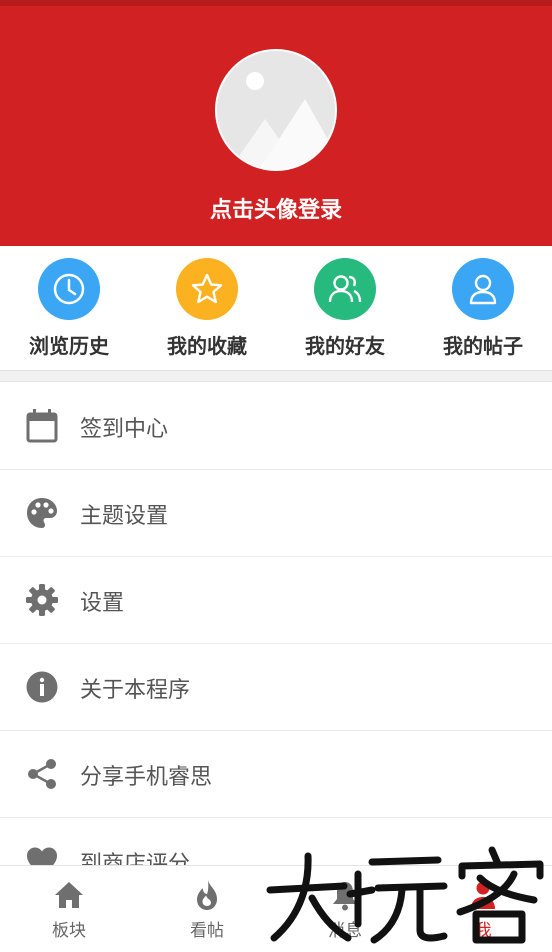 This screenshot has width=552, height=952. I want to click on quick-item-posts: 我的帖子, so click(483, 308).